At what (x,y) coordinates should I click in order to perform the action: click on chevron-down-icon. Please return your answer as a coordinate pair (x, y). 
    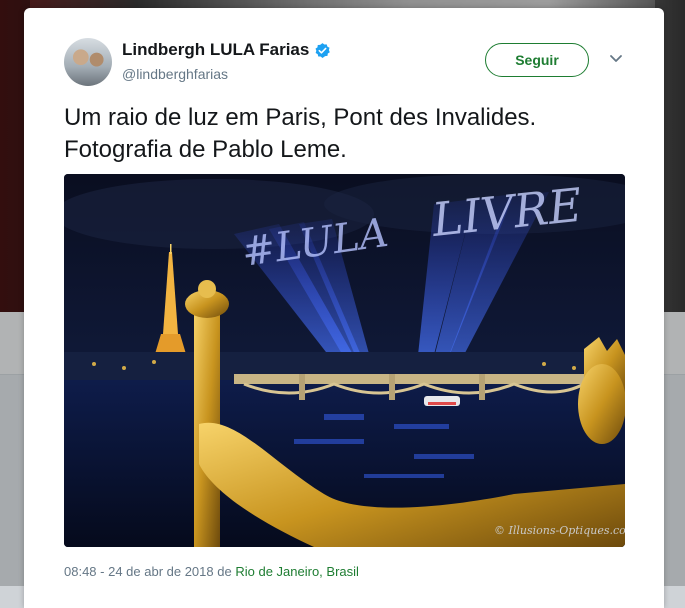
    Looking at the image, I should click on (616, 59).